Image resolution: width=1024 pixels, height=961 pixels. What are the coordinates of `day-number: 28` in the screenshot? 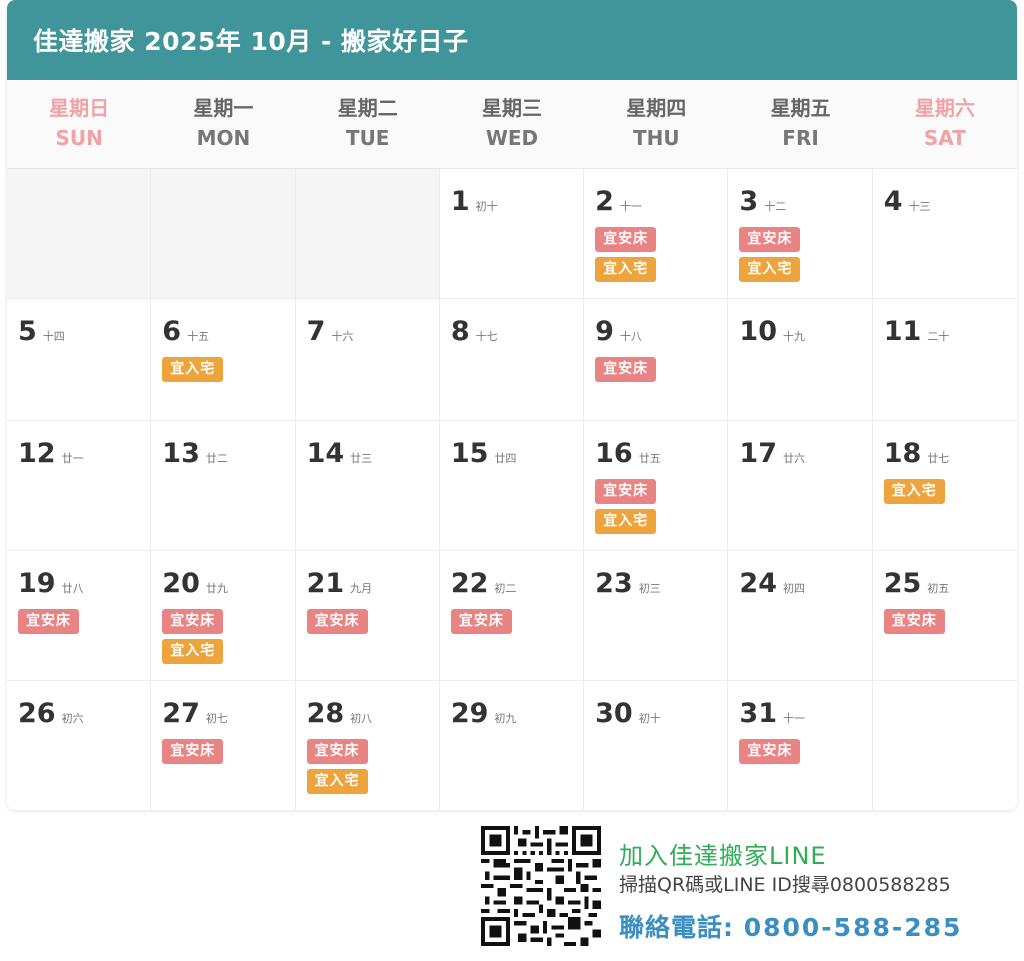 It's located at (325, 713).